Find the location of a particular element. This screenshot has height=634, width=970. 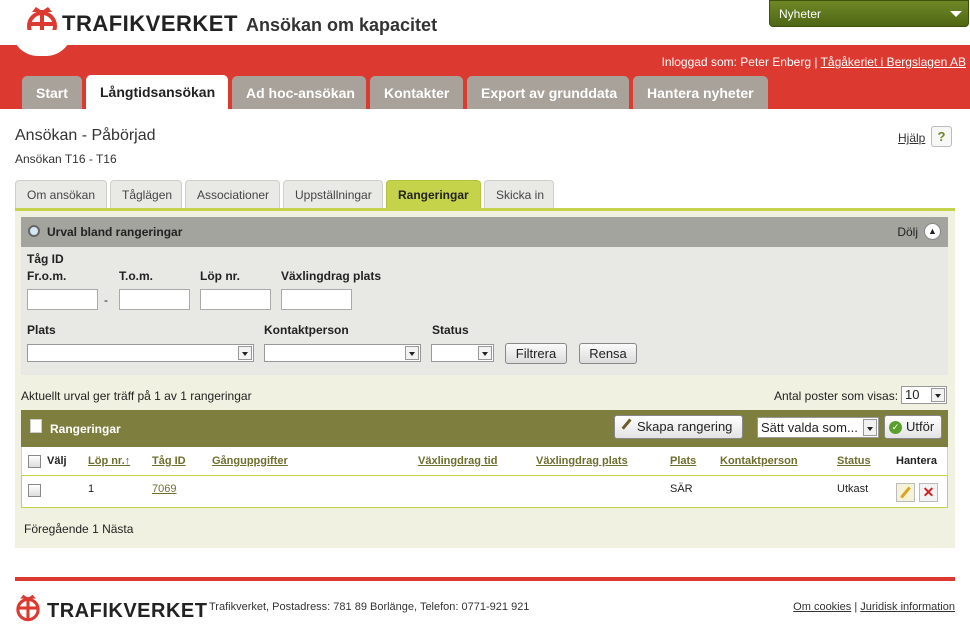

switch-place-input is located at coordinates (316, 299).